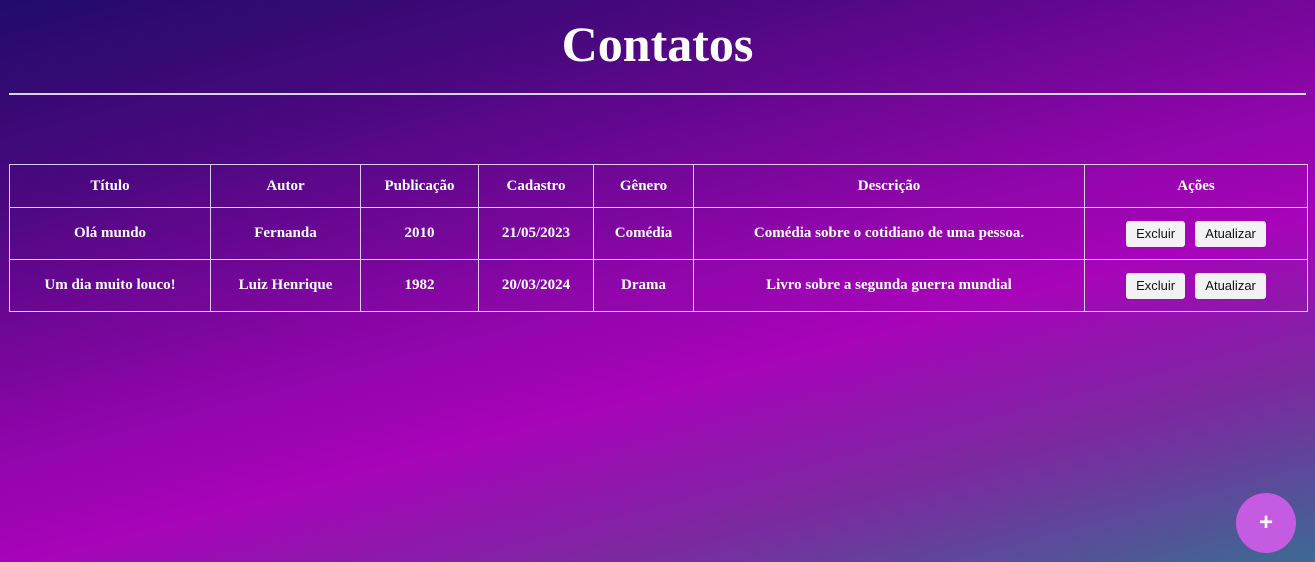 This screenshot has height=562, width=1315. Describe the element at coordinates (536, 186) in the screenshot. I see `header-cadastro: Cadastro` at that location.